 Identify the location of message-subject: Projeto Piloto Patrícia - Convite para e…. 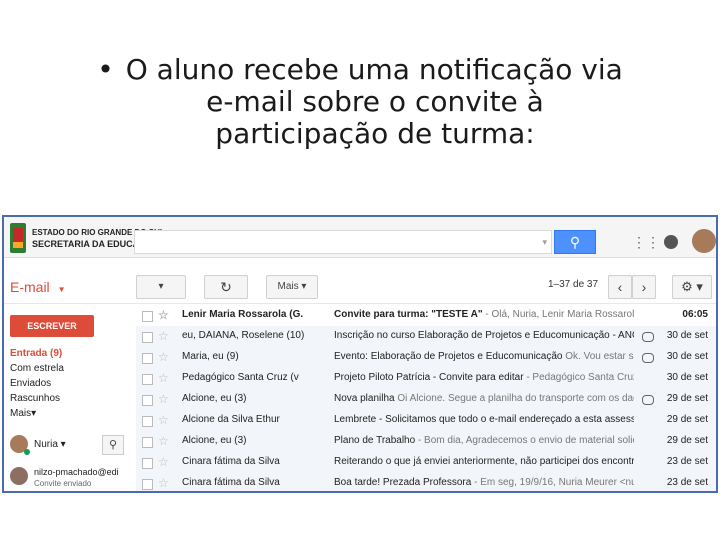
(484, 377).